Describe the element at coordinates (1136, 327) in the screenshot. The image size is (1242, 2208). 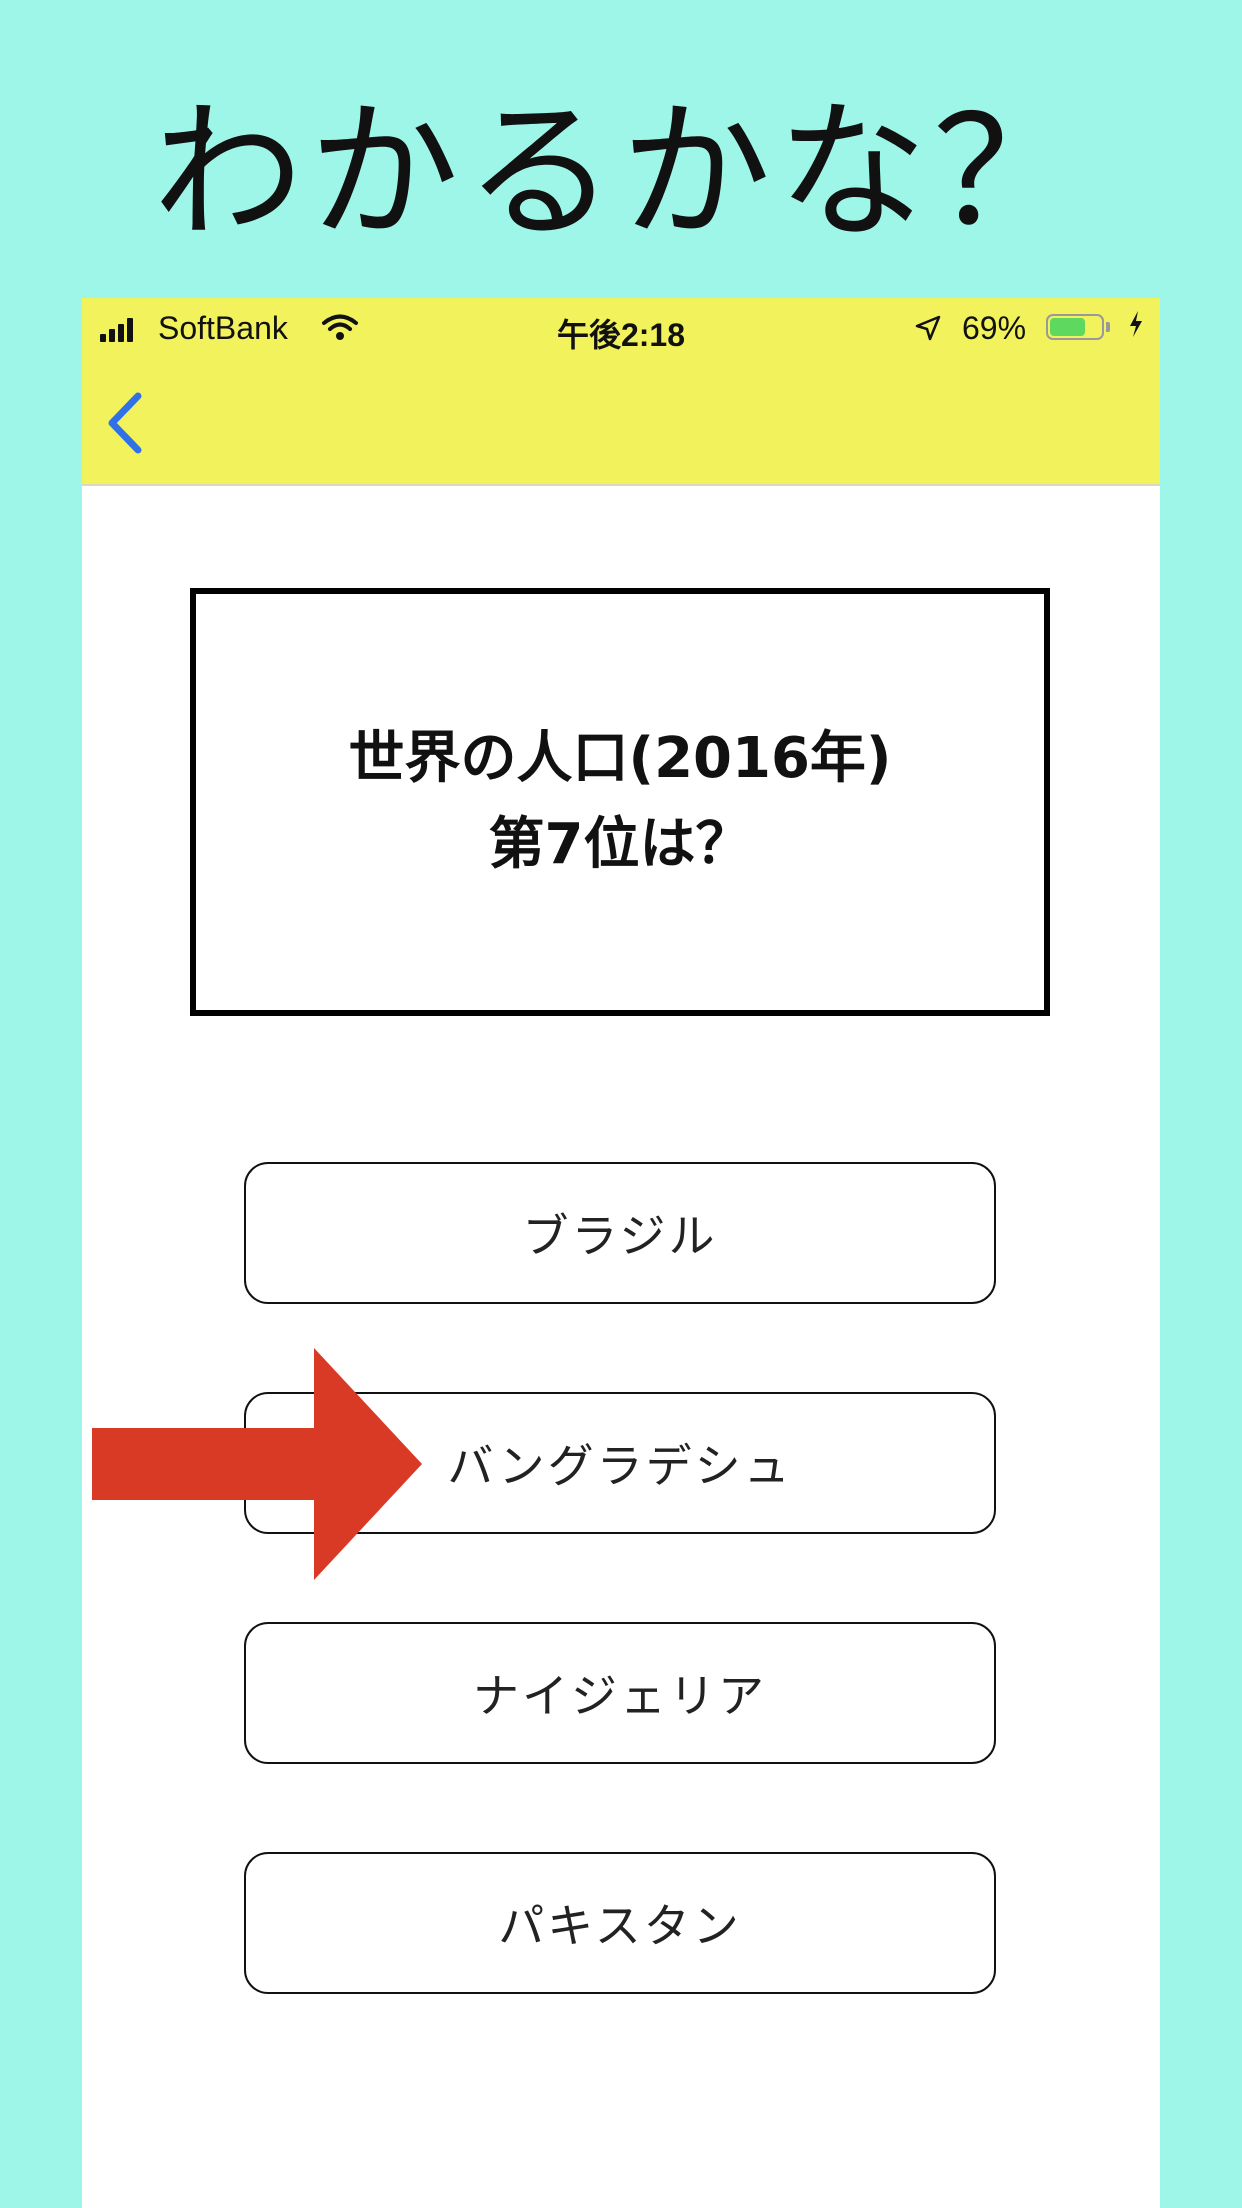
I see `charging-icon` at that location.